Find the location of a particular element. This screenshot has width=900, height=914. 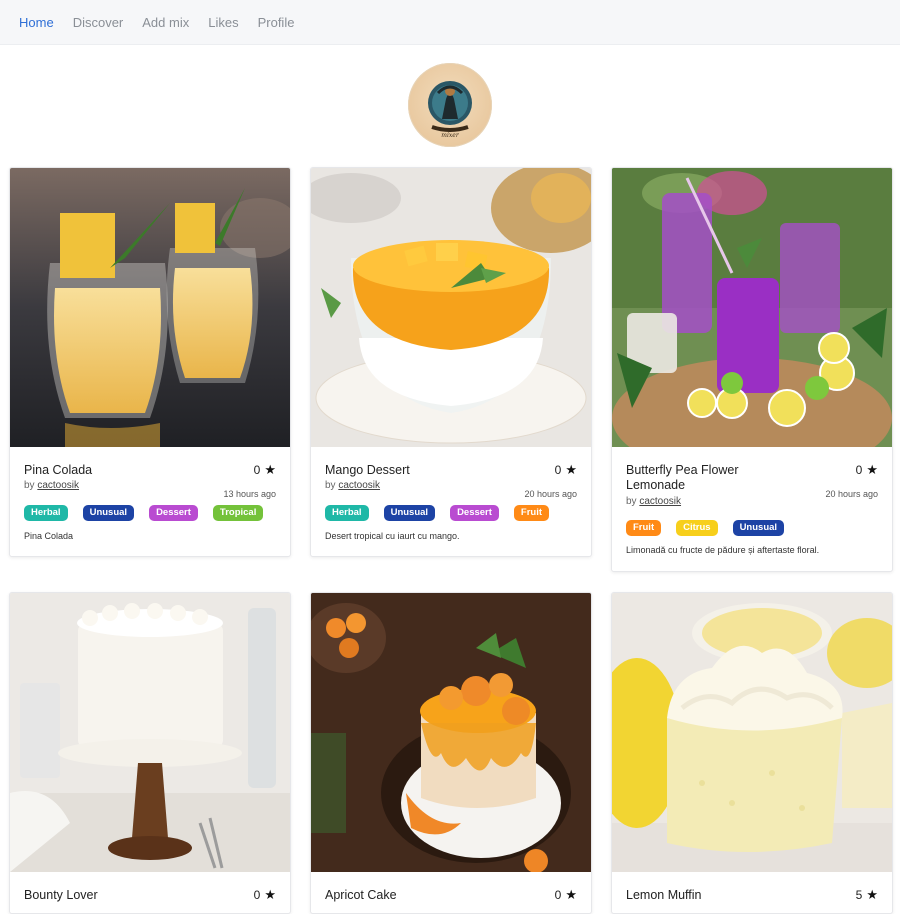

recipe-image-mango-dessert is located at coordinates (451, 307).